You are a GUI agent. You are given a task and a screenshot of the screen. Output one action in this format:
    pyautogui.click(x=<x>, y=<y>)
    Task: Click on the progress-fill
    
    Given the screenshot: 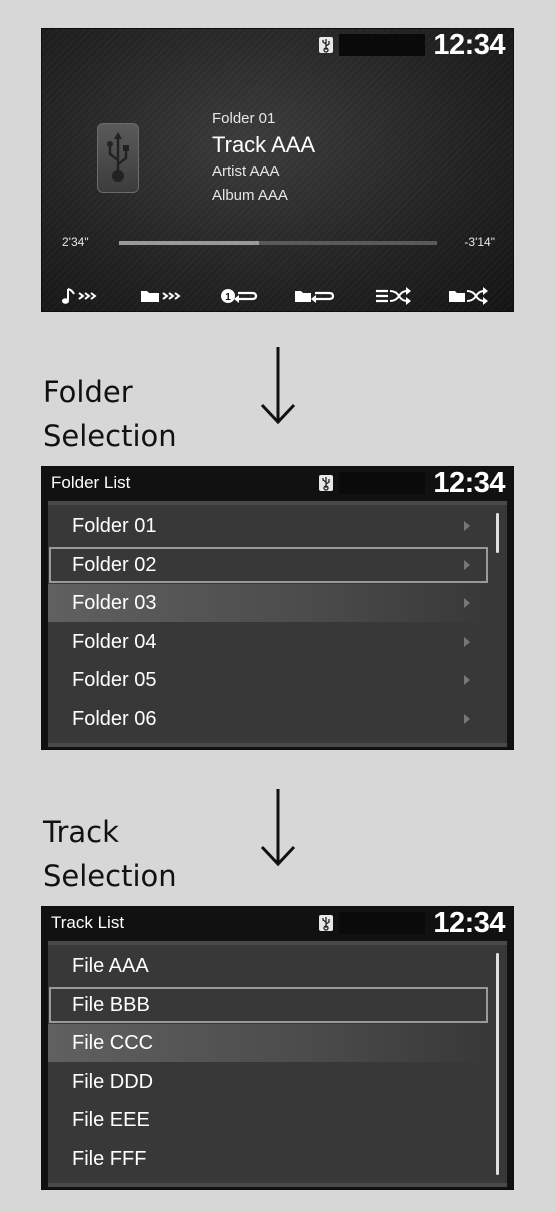 What is the action you would take?
    pyautogui.click(x=189, y=243)
    